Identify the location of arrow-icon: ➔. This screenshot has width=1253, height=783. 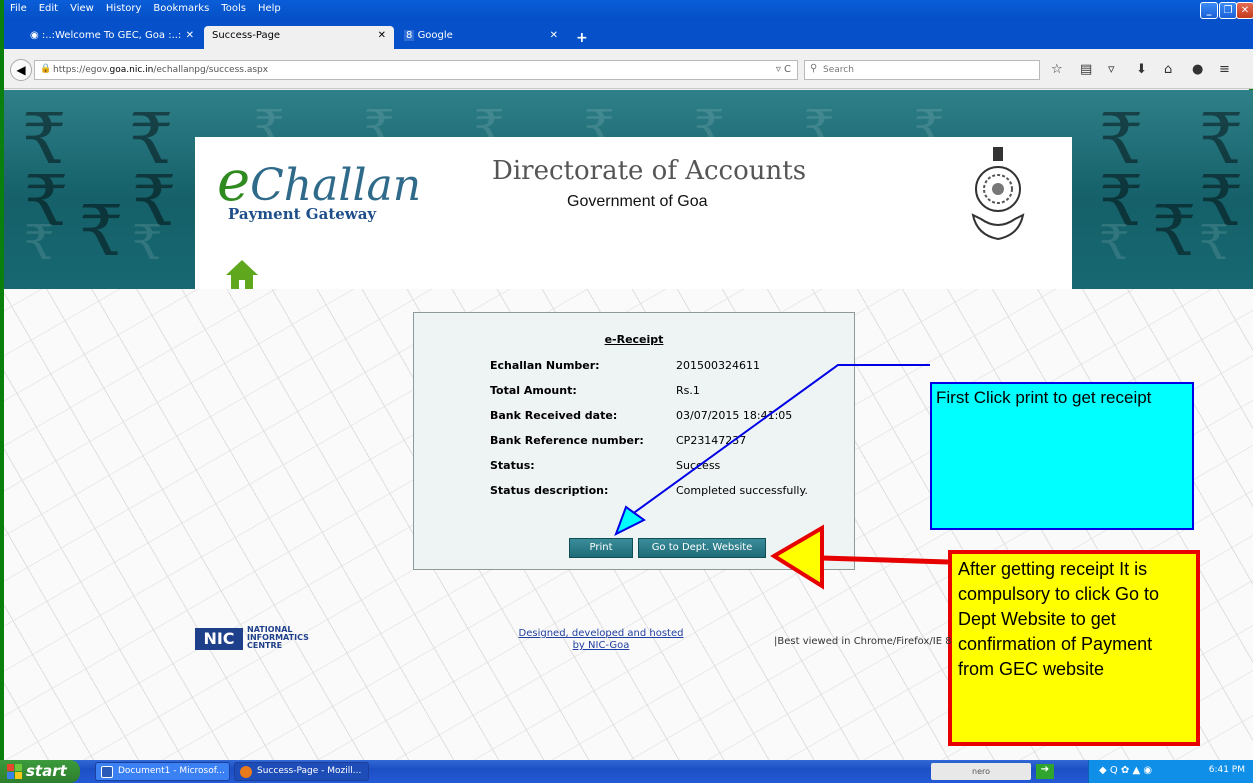
(1045, 771).